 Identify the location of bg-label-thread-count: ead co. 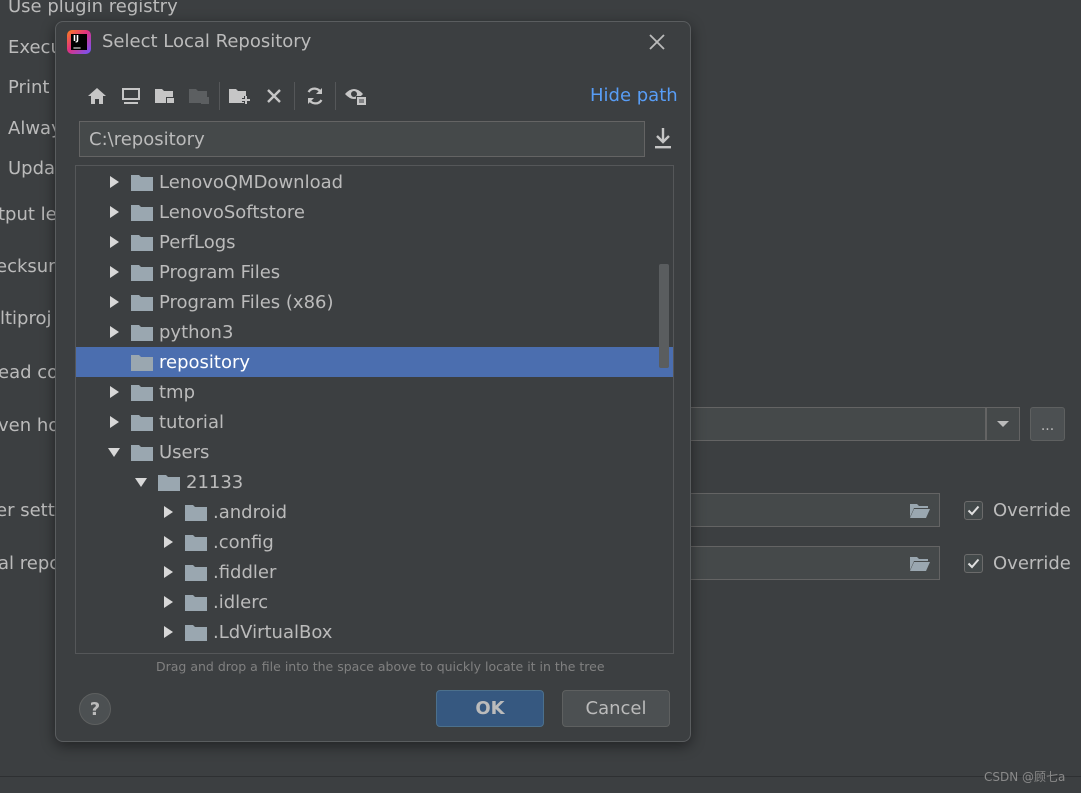
(29, 372).